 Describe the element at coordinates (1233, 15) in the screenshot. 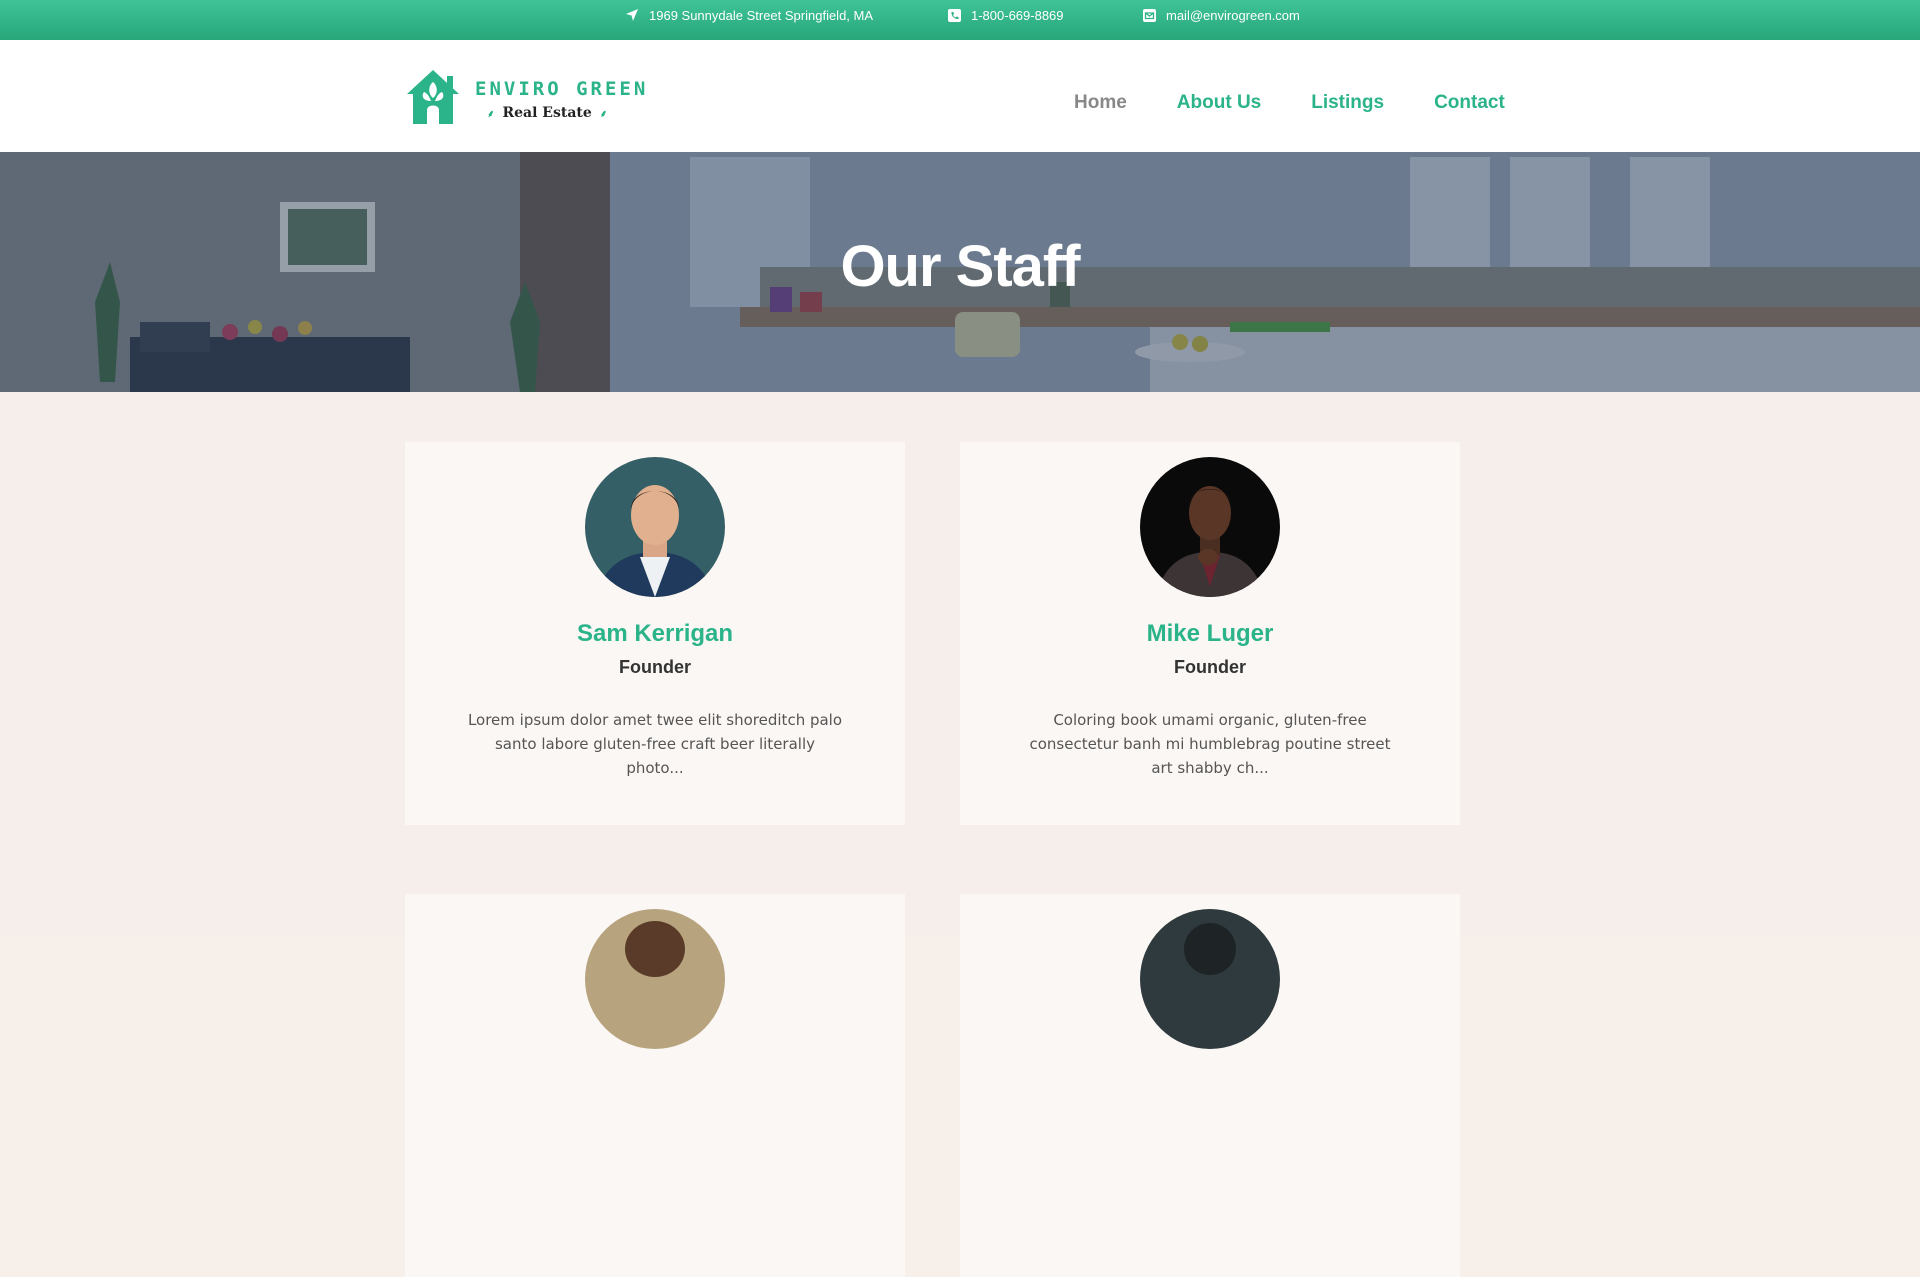

I see `email-text: mail@envirogreen.com` at that location.